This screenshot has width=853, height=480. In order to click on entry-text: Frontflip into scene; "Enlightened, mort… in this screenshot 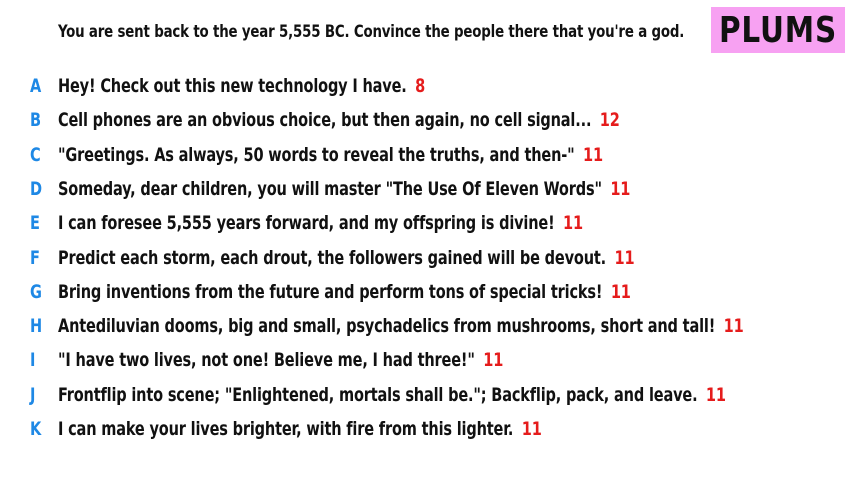, I will do `click(378, 394)`.